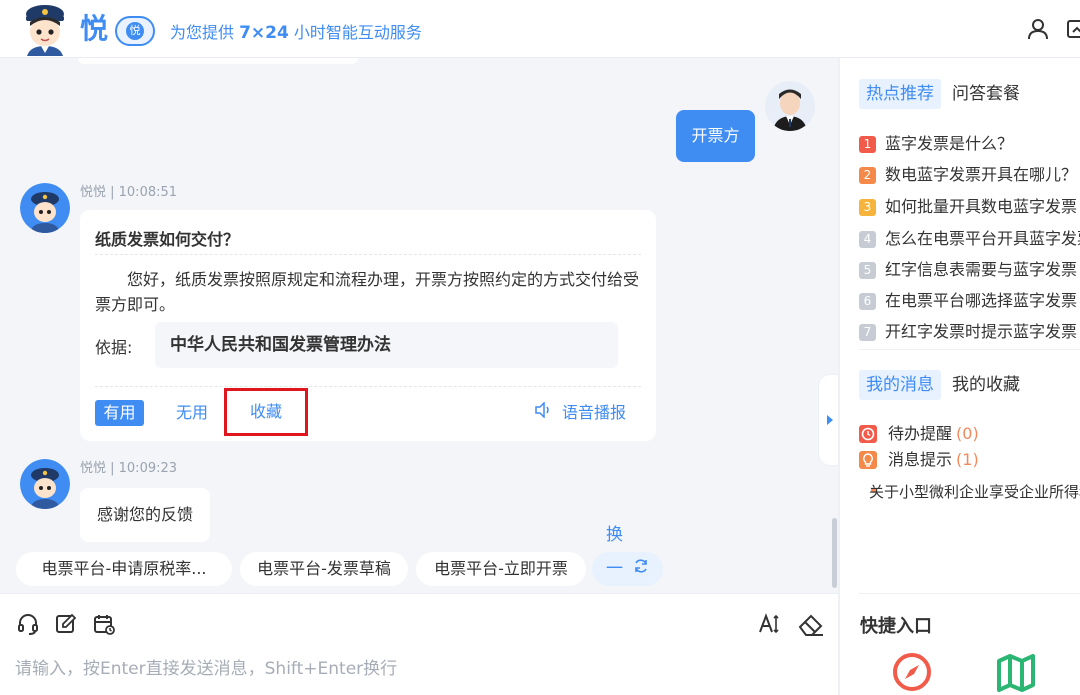 The height and width of the screenshot is (695, 1080). What do you see at coordinates (627, 555) in the screenshot?
I see `refresh-suggestions-button: 换一批` at bounding box center [627, 555].